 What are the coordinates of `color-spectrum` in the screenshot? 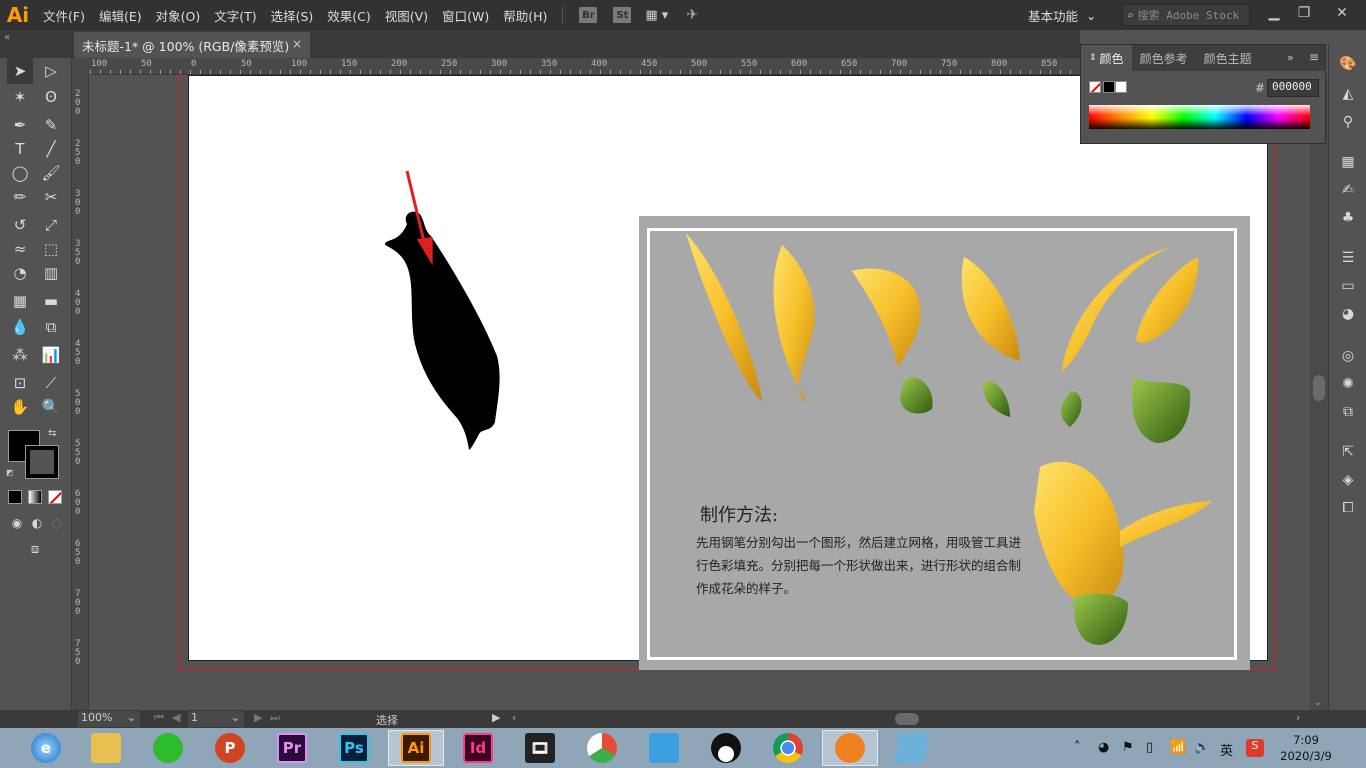 It's located at (1199, 117).